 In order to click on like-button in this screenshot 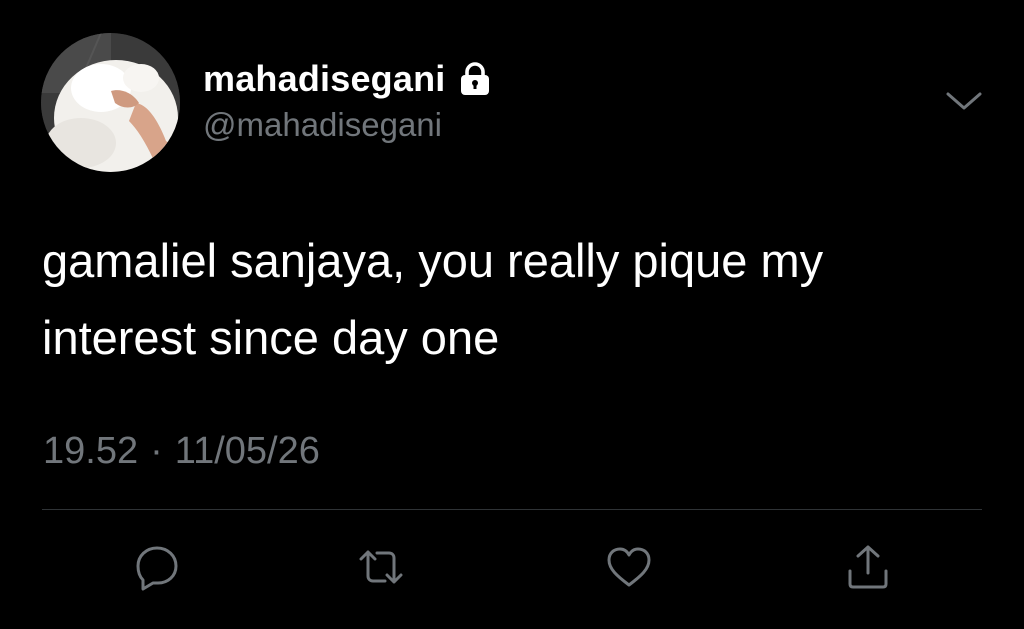, I will do `click(629, 567)`.